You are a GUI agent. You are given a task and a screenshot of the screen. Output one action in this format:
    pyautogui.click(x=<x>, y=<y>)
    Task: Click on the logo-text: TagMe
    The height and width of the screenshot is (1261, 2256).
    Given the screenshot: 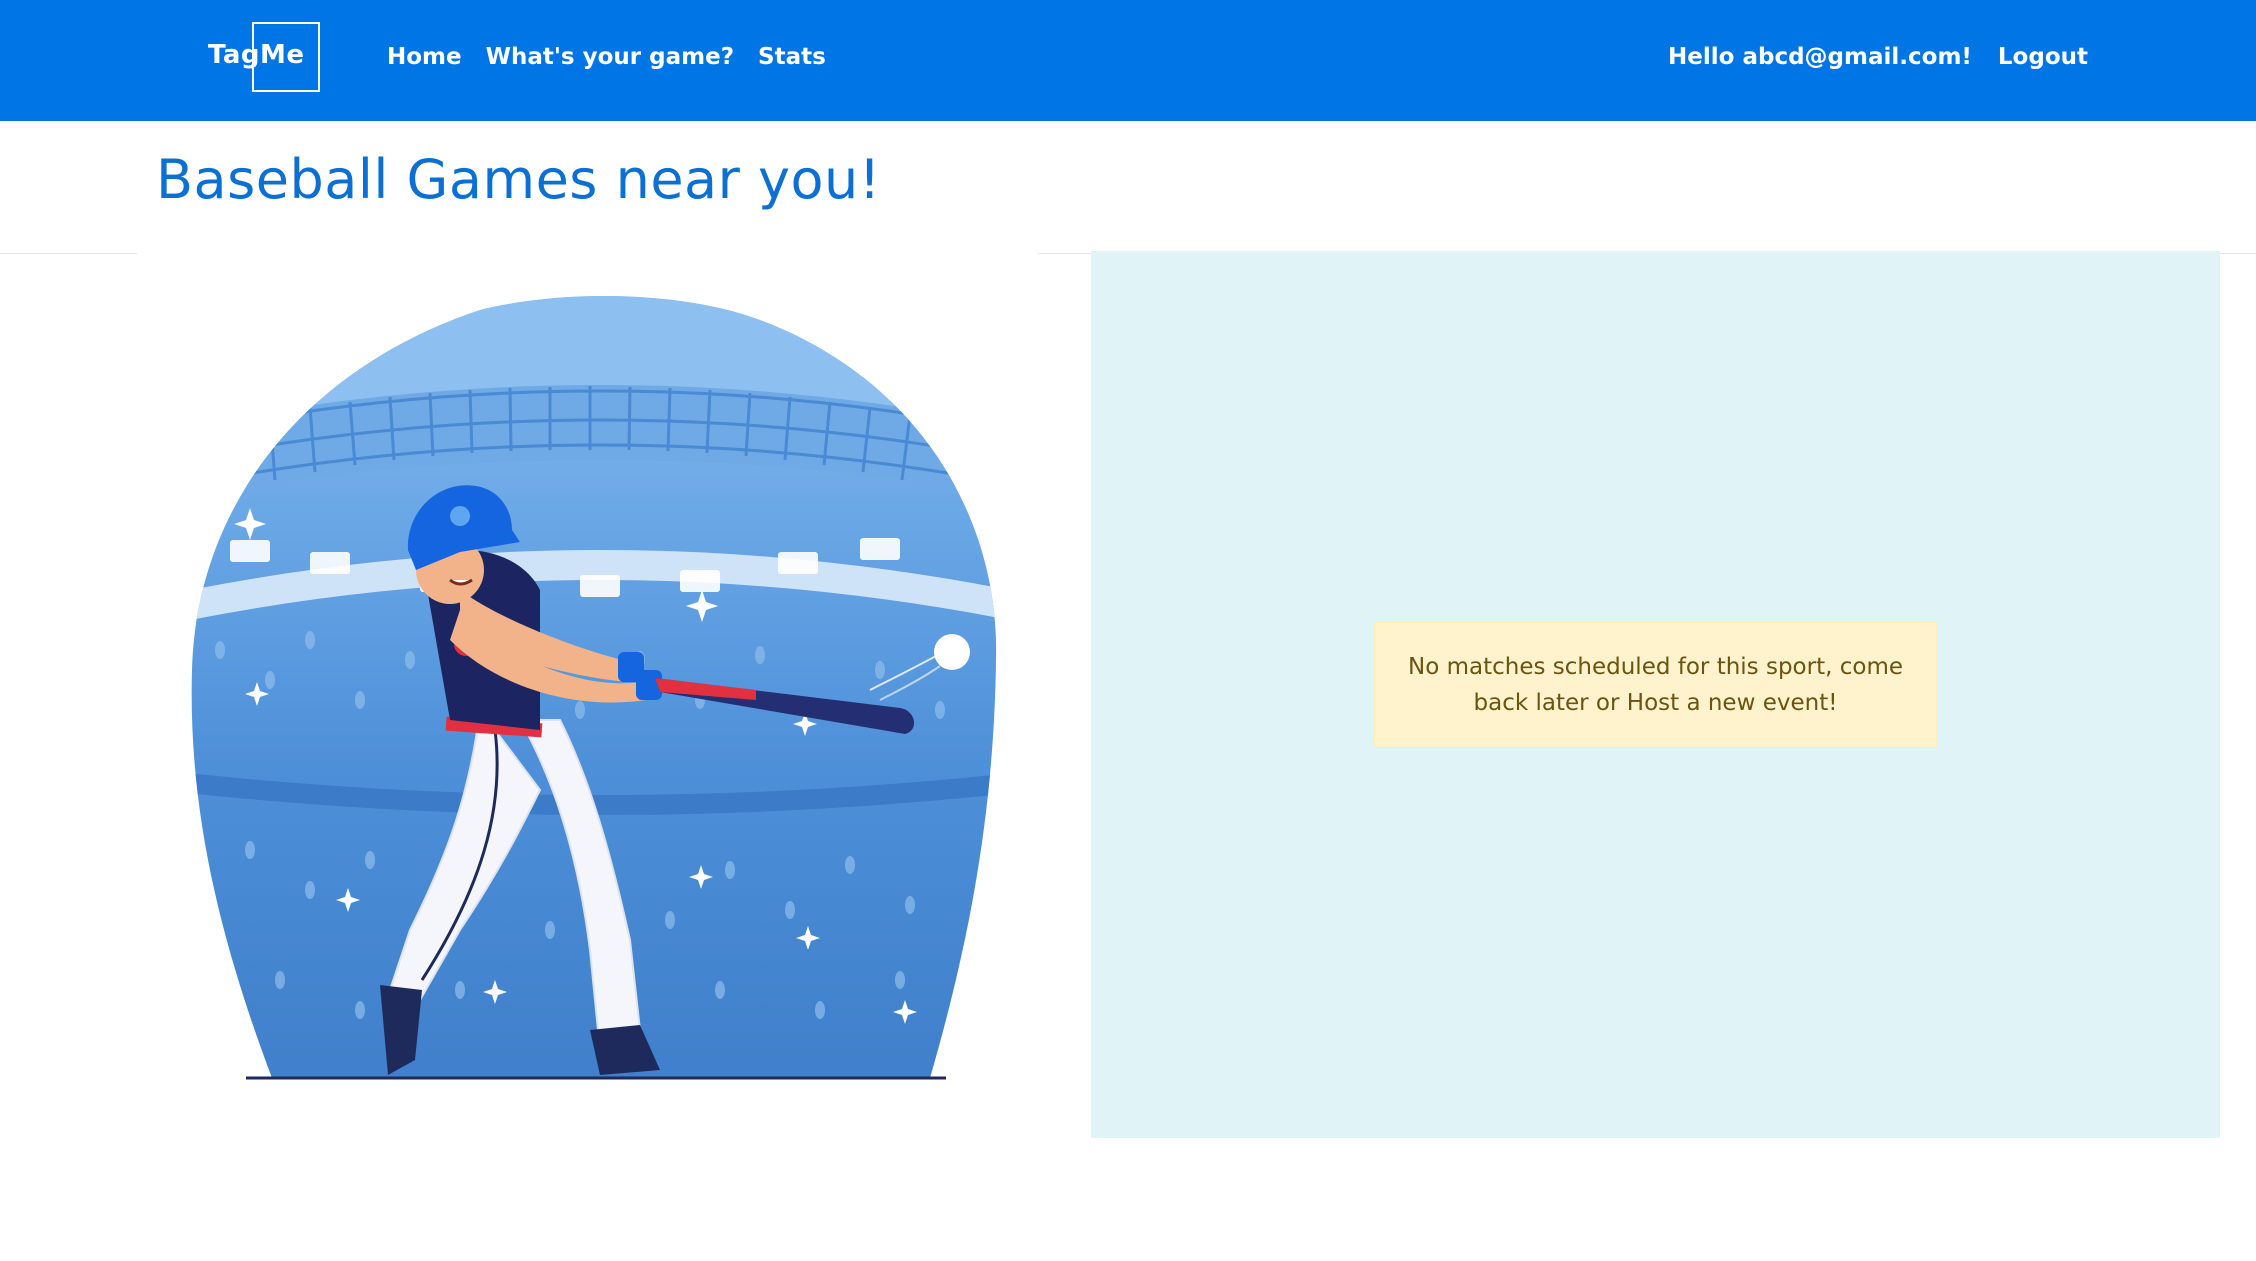 What is the action you would take?
    pyautogui.click(x=256, y=55)
    